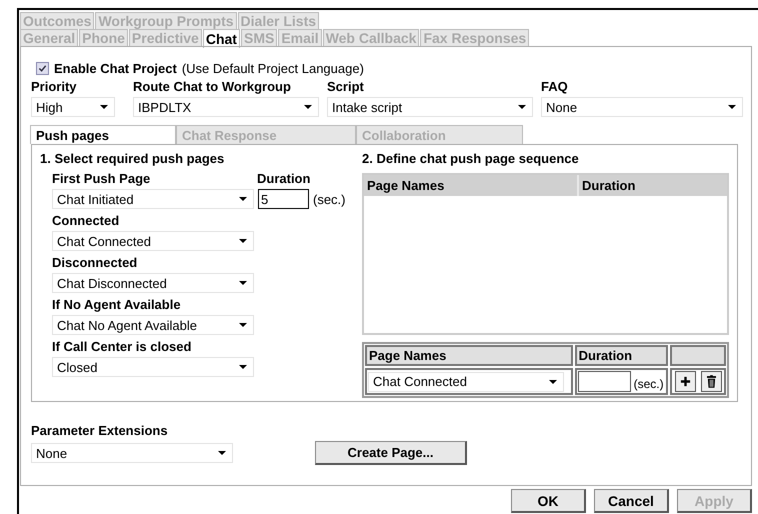 Image resolution: width=758 pixels, height=514 pixels. I want to click on delete-button, so click(711, 381).